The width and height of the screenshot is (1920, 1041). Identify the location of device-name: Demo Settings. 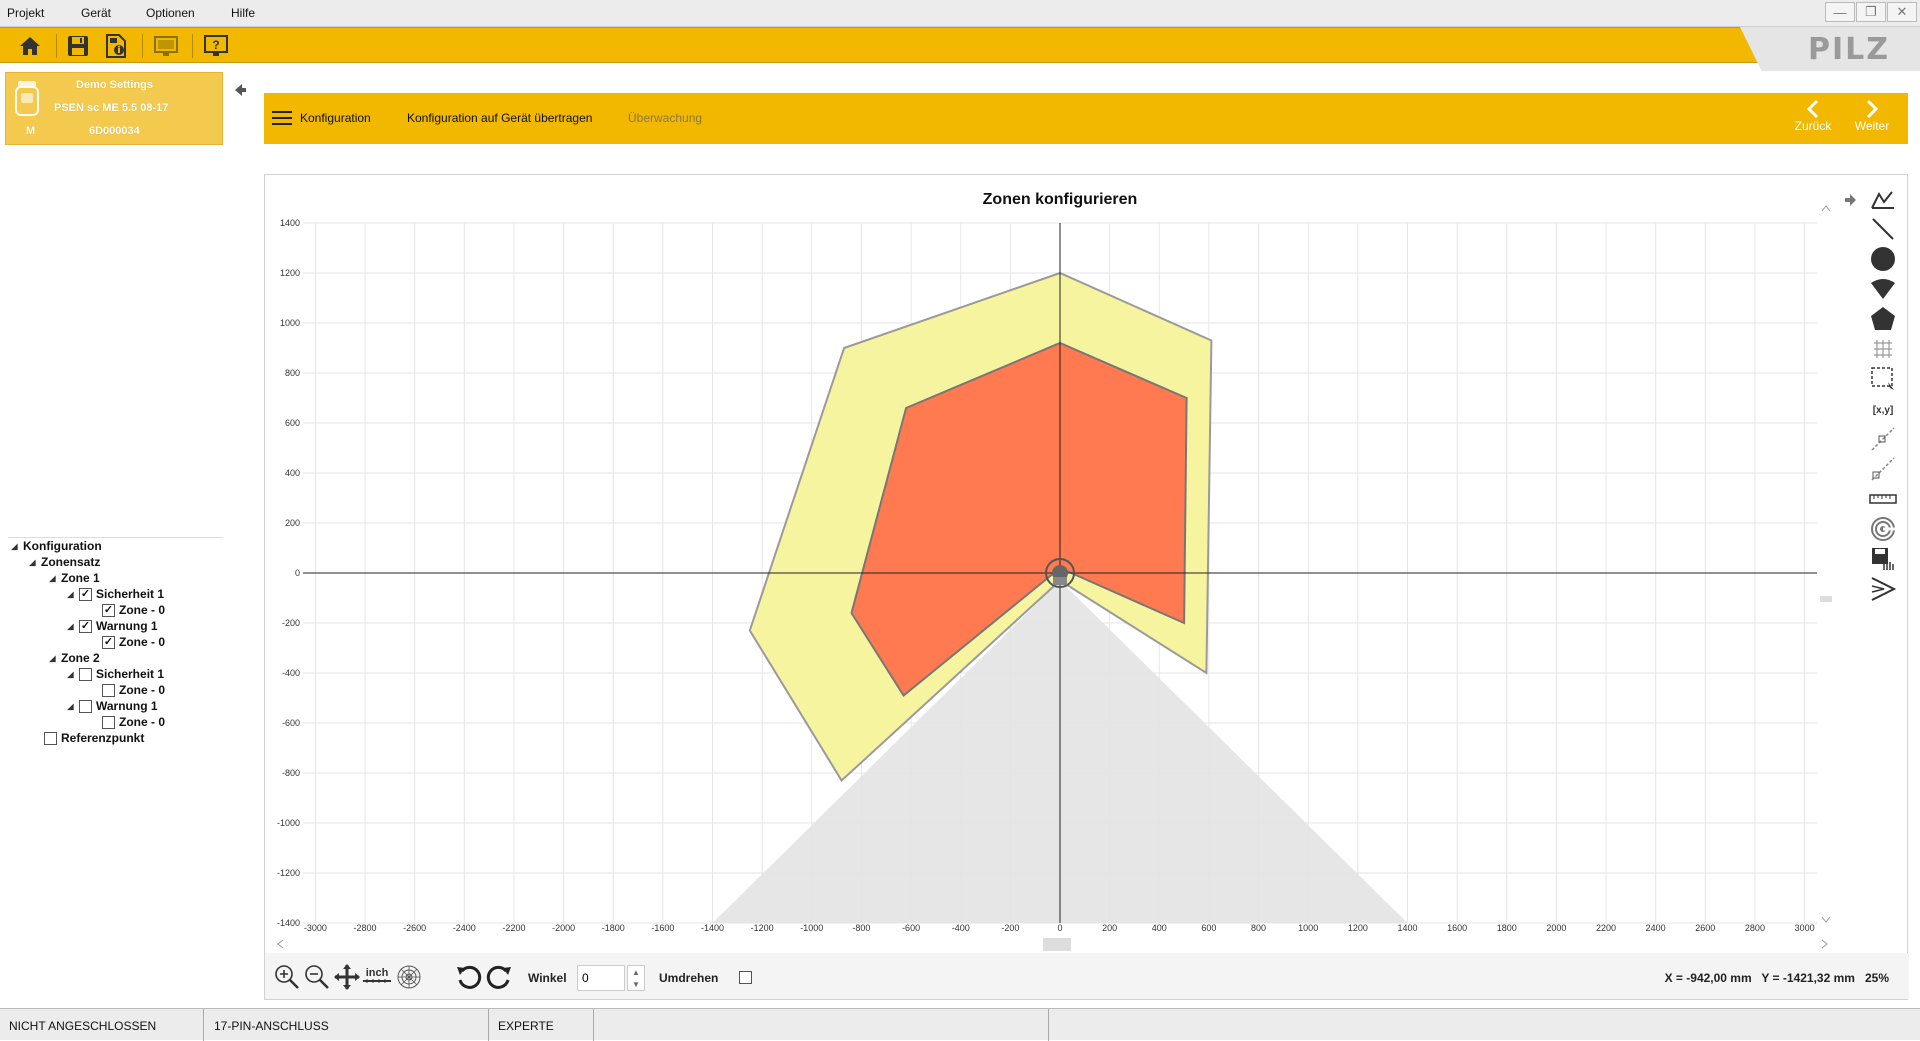
(115, 85).